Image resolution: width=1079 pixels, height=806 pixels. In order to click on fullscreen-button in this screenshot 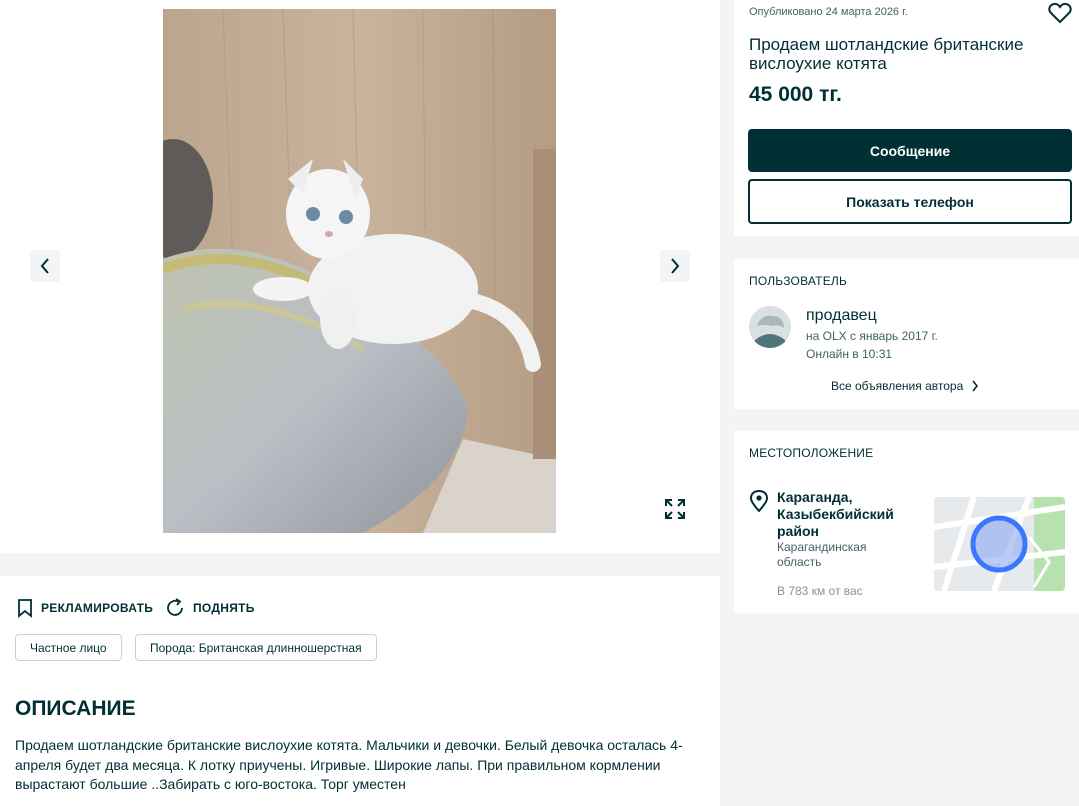, I will do `click(675, 509)`.